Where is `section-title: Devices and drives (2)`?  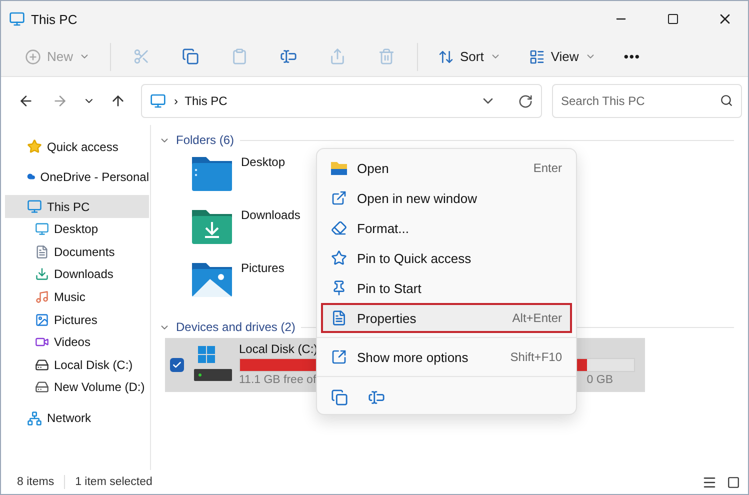 section-title: Devices and drives (2) is located at coordinates (236, 327).